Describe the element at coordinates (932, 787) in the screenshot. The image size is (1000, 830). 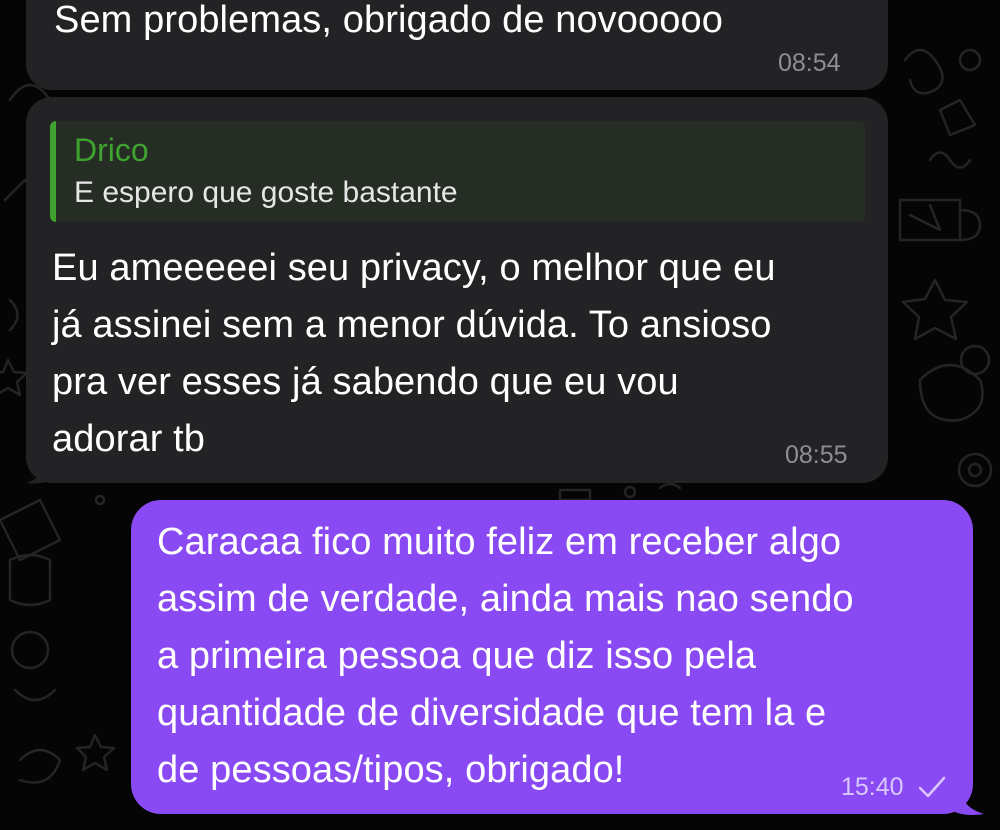
I see `single-check-icon` at that location.